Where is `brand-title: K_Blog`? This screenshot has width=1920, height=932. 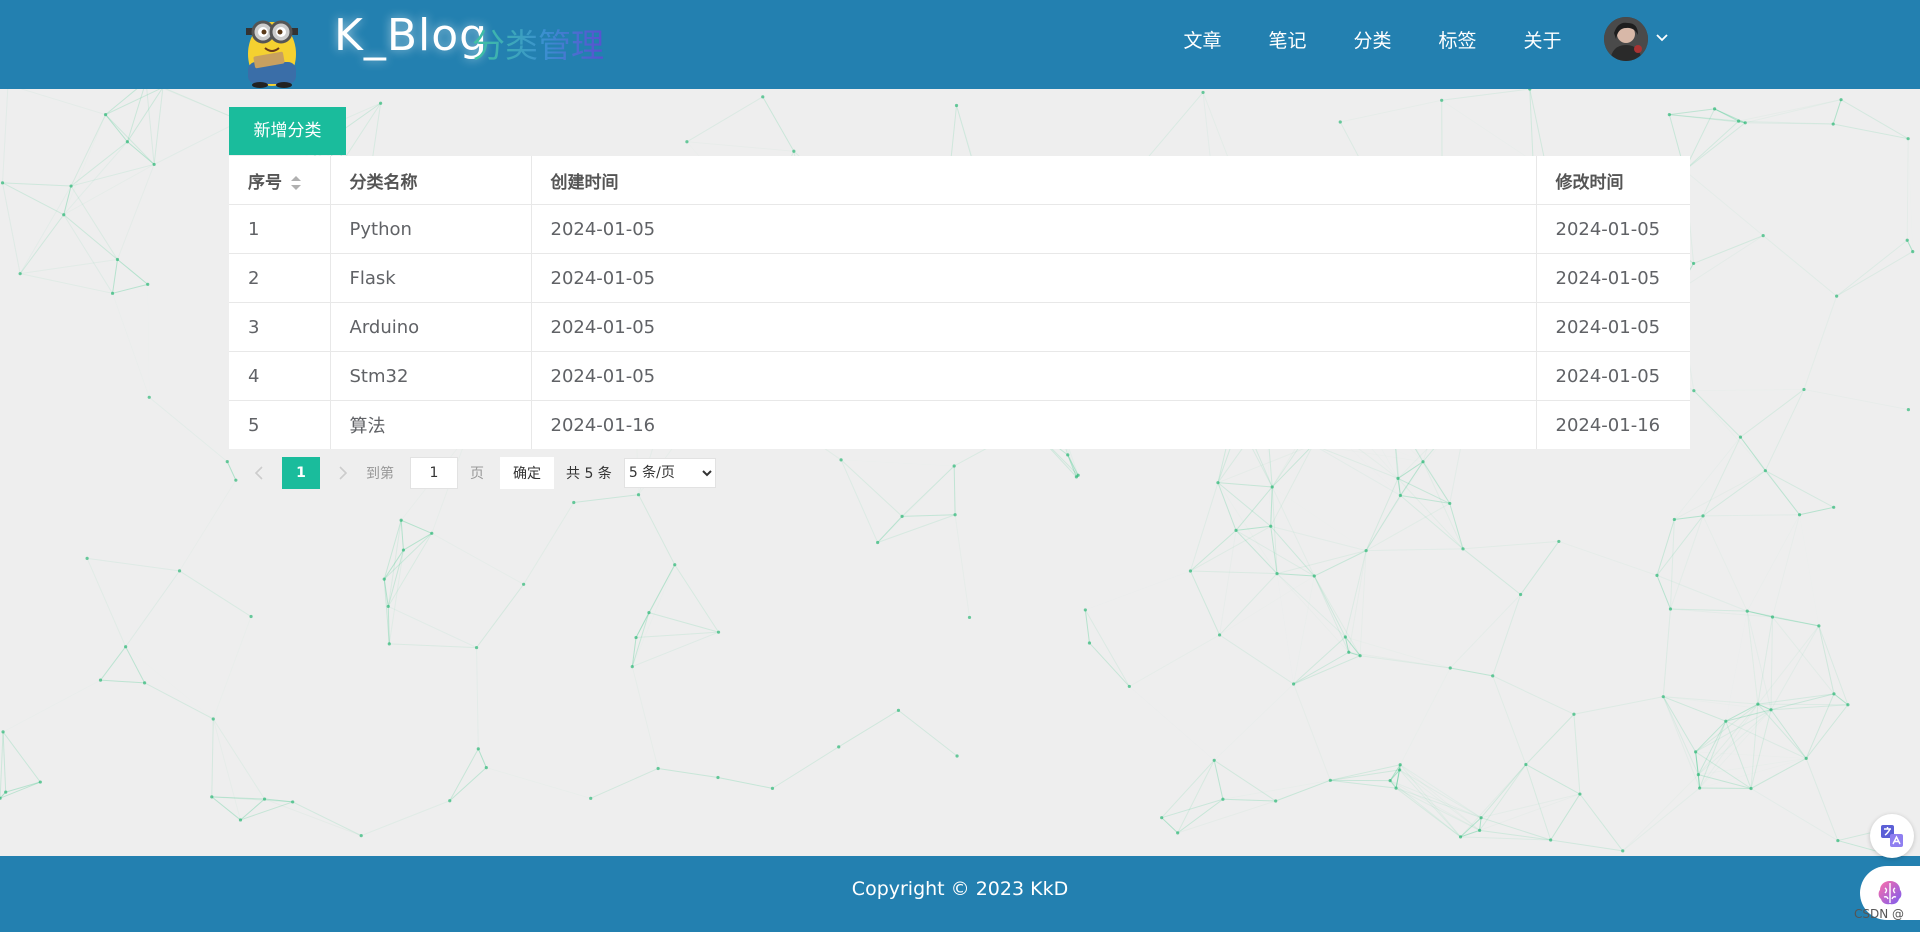 brand-title: K_Blog is located at coordinates (411, 35).